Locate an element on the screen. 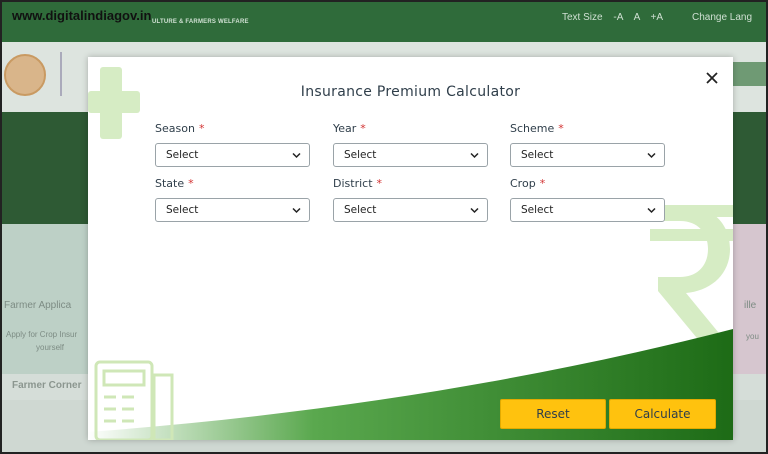 The width and height of the screenshot is (768, 454). district-select: Select is located at coordinates (410, 210).